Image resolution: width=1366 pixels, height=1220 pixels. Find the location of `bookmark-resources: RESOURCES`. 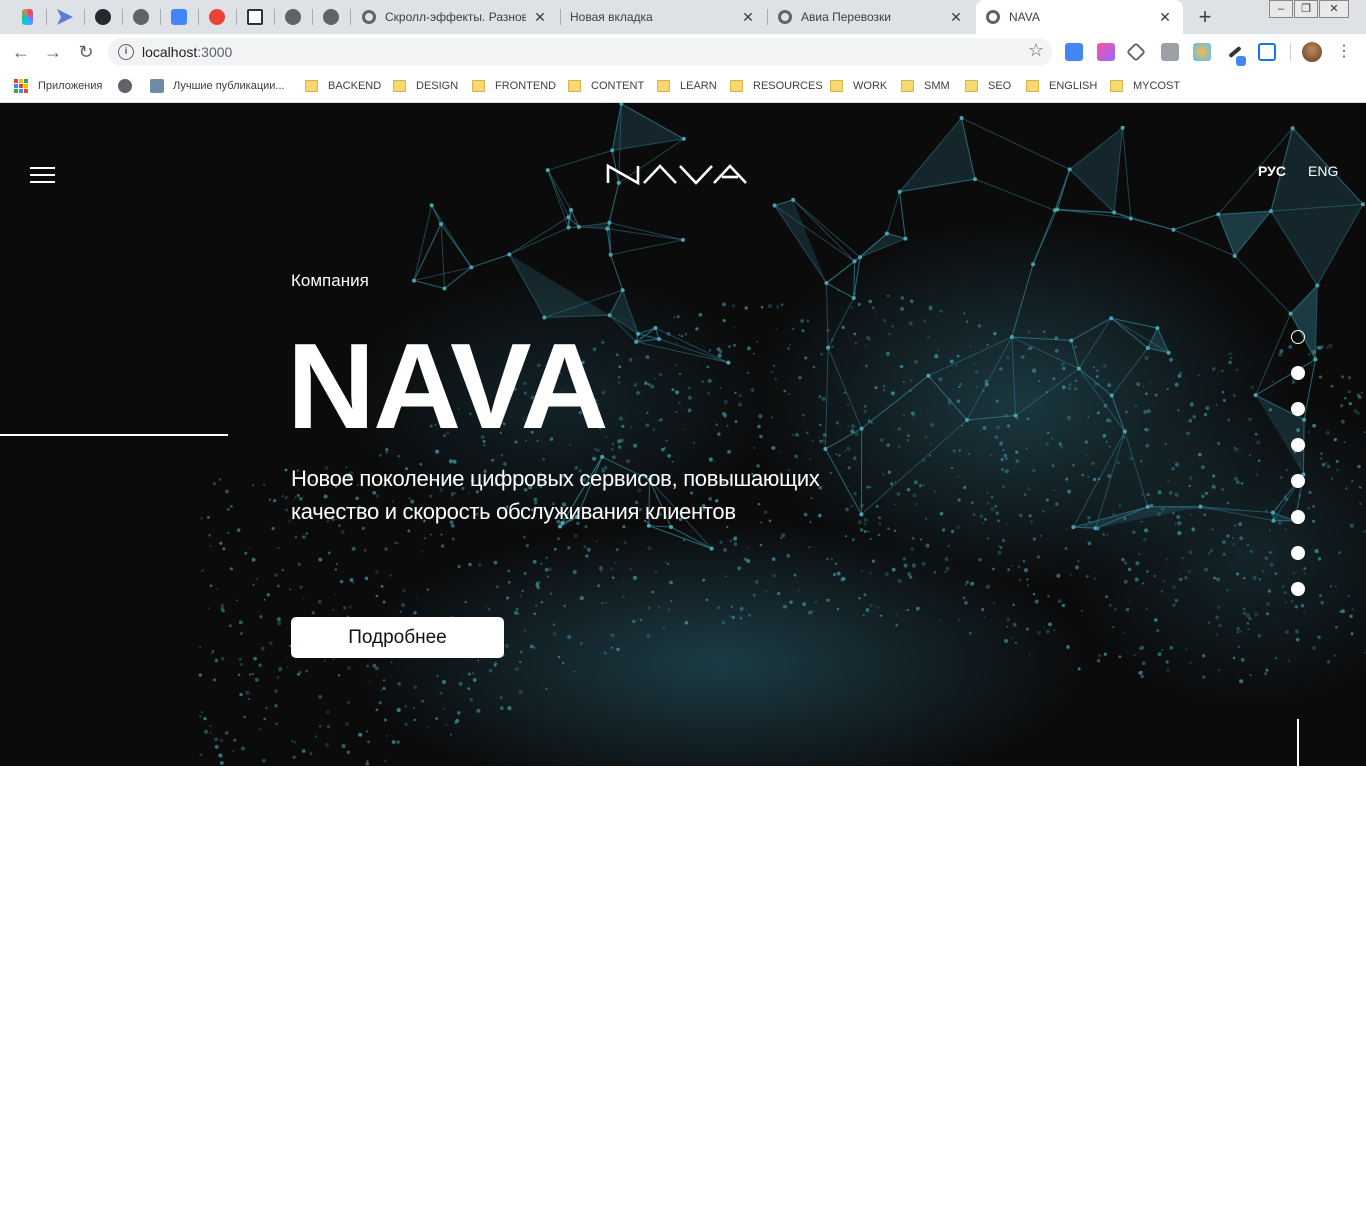

bookmark-resources: RESOURCES is located at coordinates (776, 86).